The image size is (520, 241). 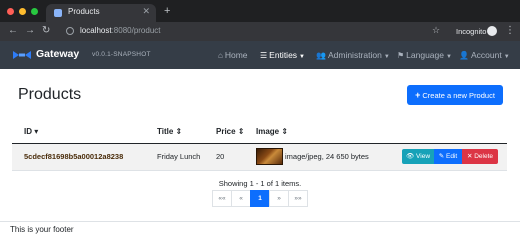 I want to click on pagination: «« « 1 » »», so click(x=260, y=198).